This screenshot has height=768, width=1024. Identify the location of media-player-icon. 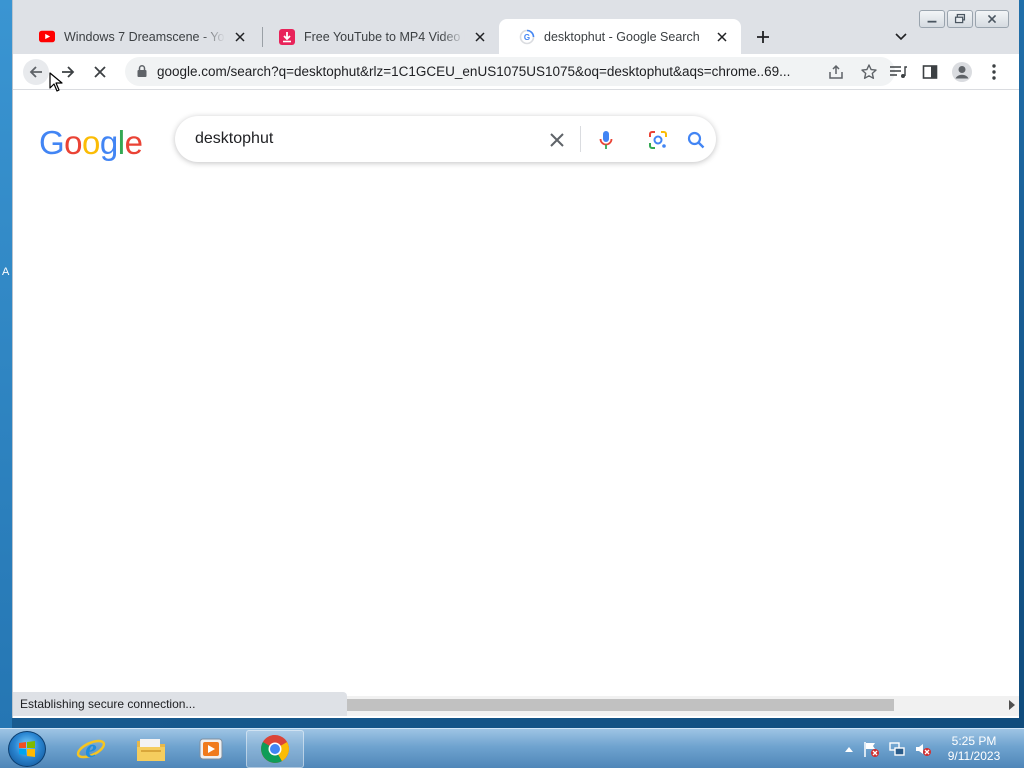
(211, 749).